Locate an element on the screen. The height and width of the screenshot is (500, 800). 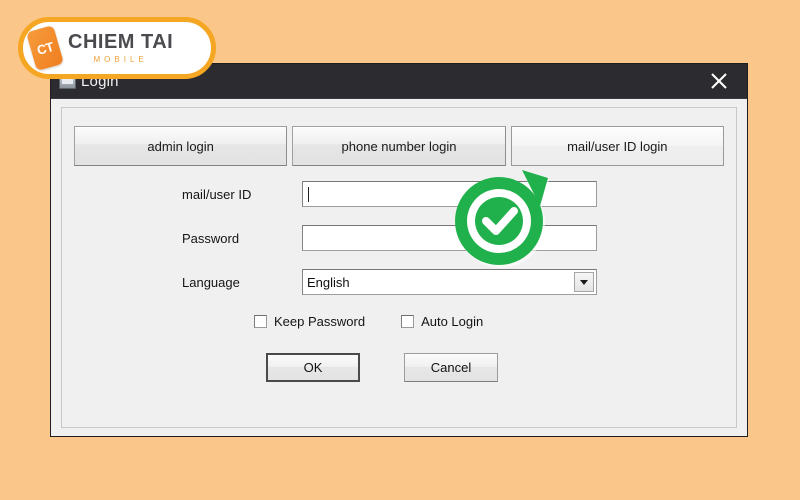
auto-login-label: Auto Login is located at coordinates (452, 321).